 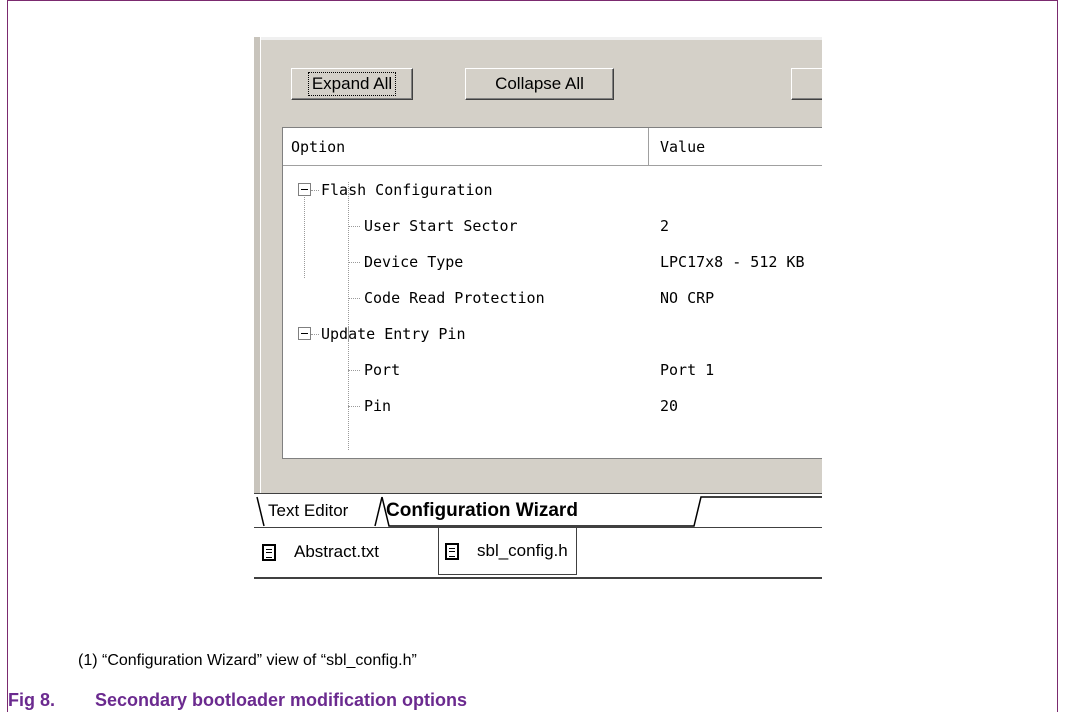 What do you see at coordinates (32, 700) in the screenshot?
I see `figure-number: Fig 8.` at bounding box center [32, 700].